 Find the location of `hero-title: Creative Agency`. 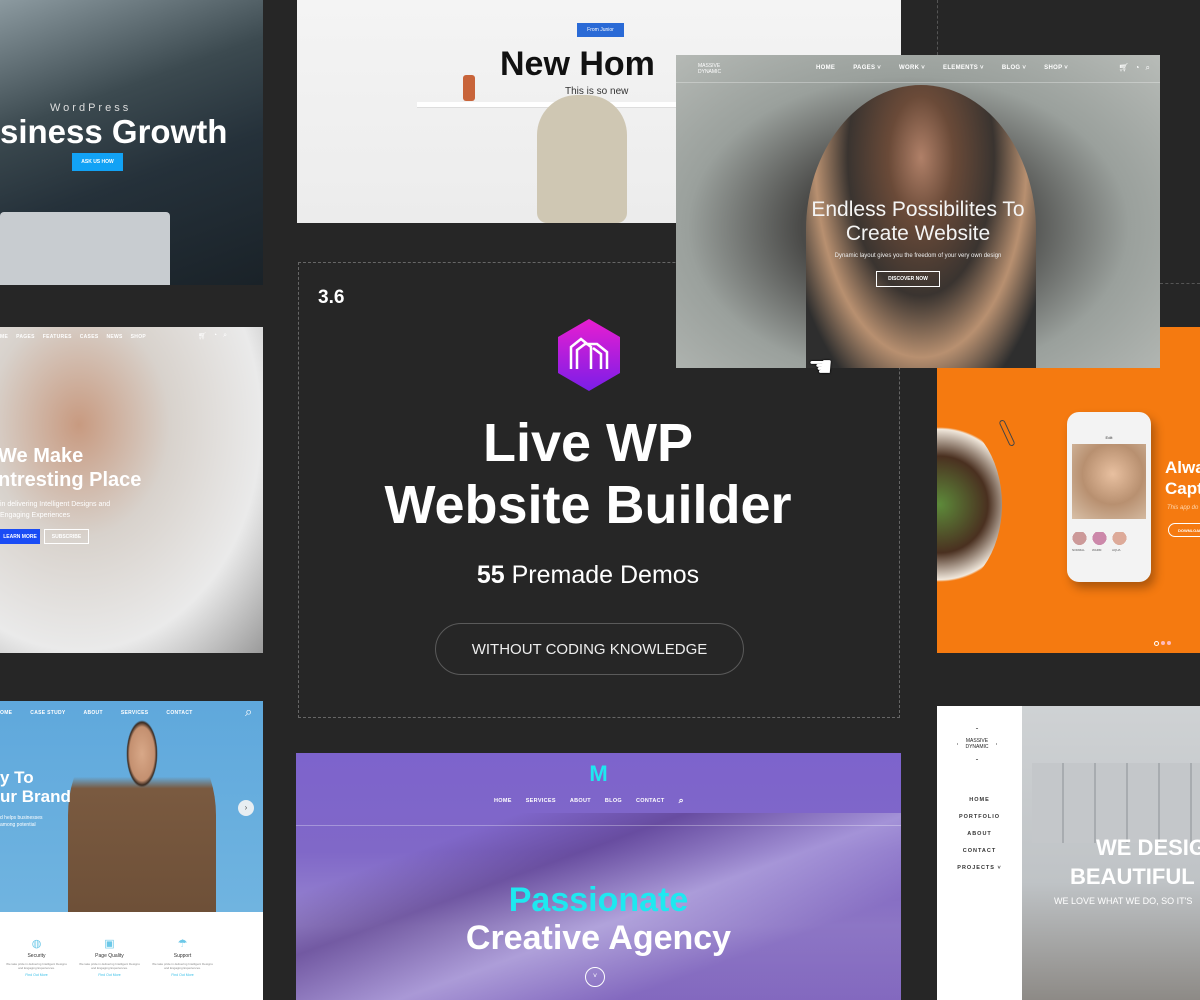

hero-title: Creative Agency is located at coordinates (598, 938).